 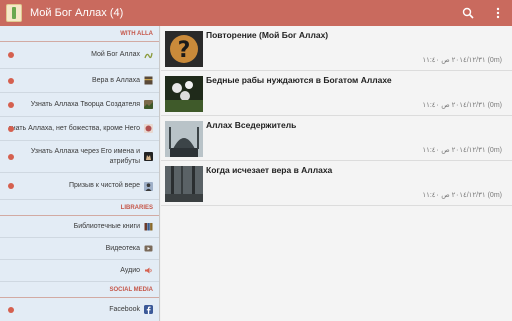 What do you see at coordinates (148, 270) in the screenshot?
I see `speaker-icon` at bounding box center [148, 270].